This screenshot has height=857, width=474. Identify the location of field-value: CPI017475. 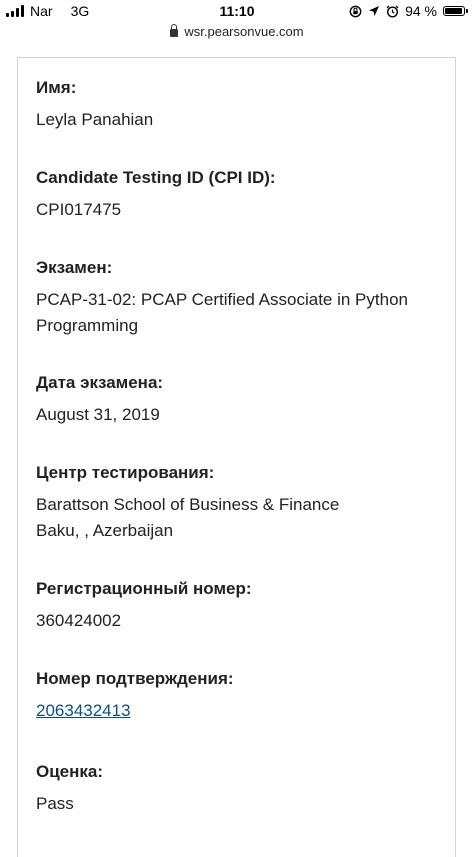
(79, 209).